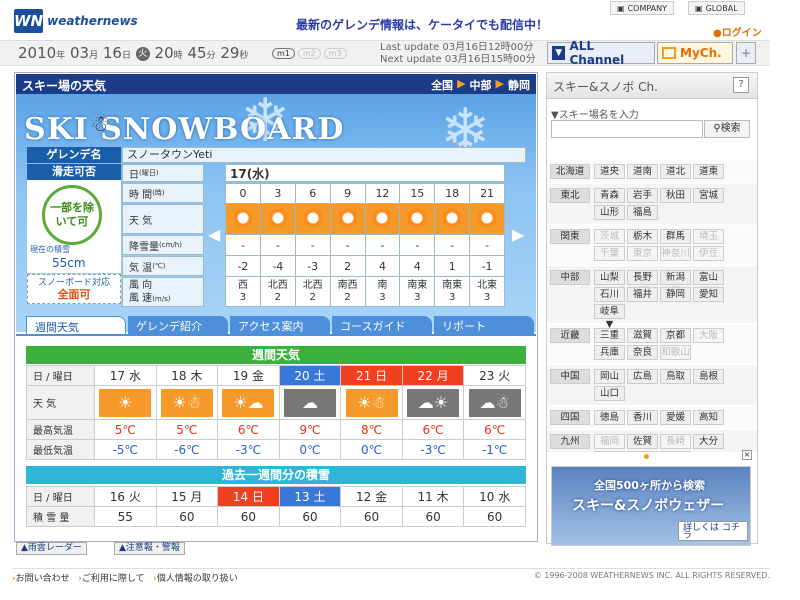 The width and height of the screenshot is (800, 600). Describe the element at coordinates (708, 441) in the screenshot. I see `area-link: 大分` at that location.